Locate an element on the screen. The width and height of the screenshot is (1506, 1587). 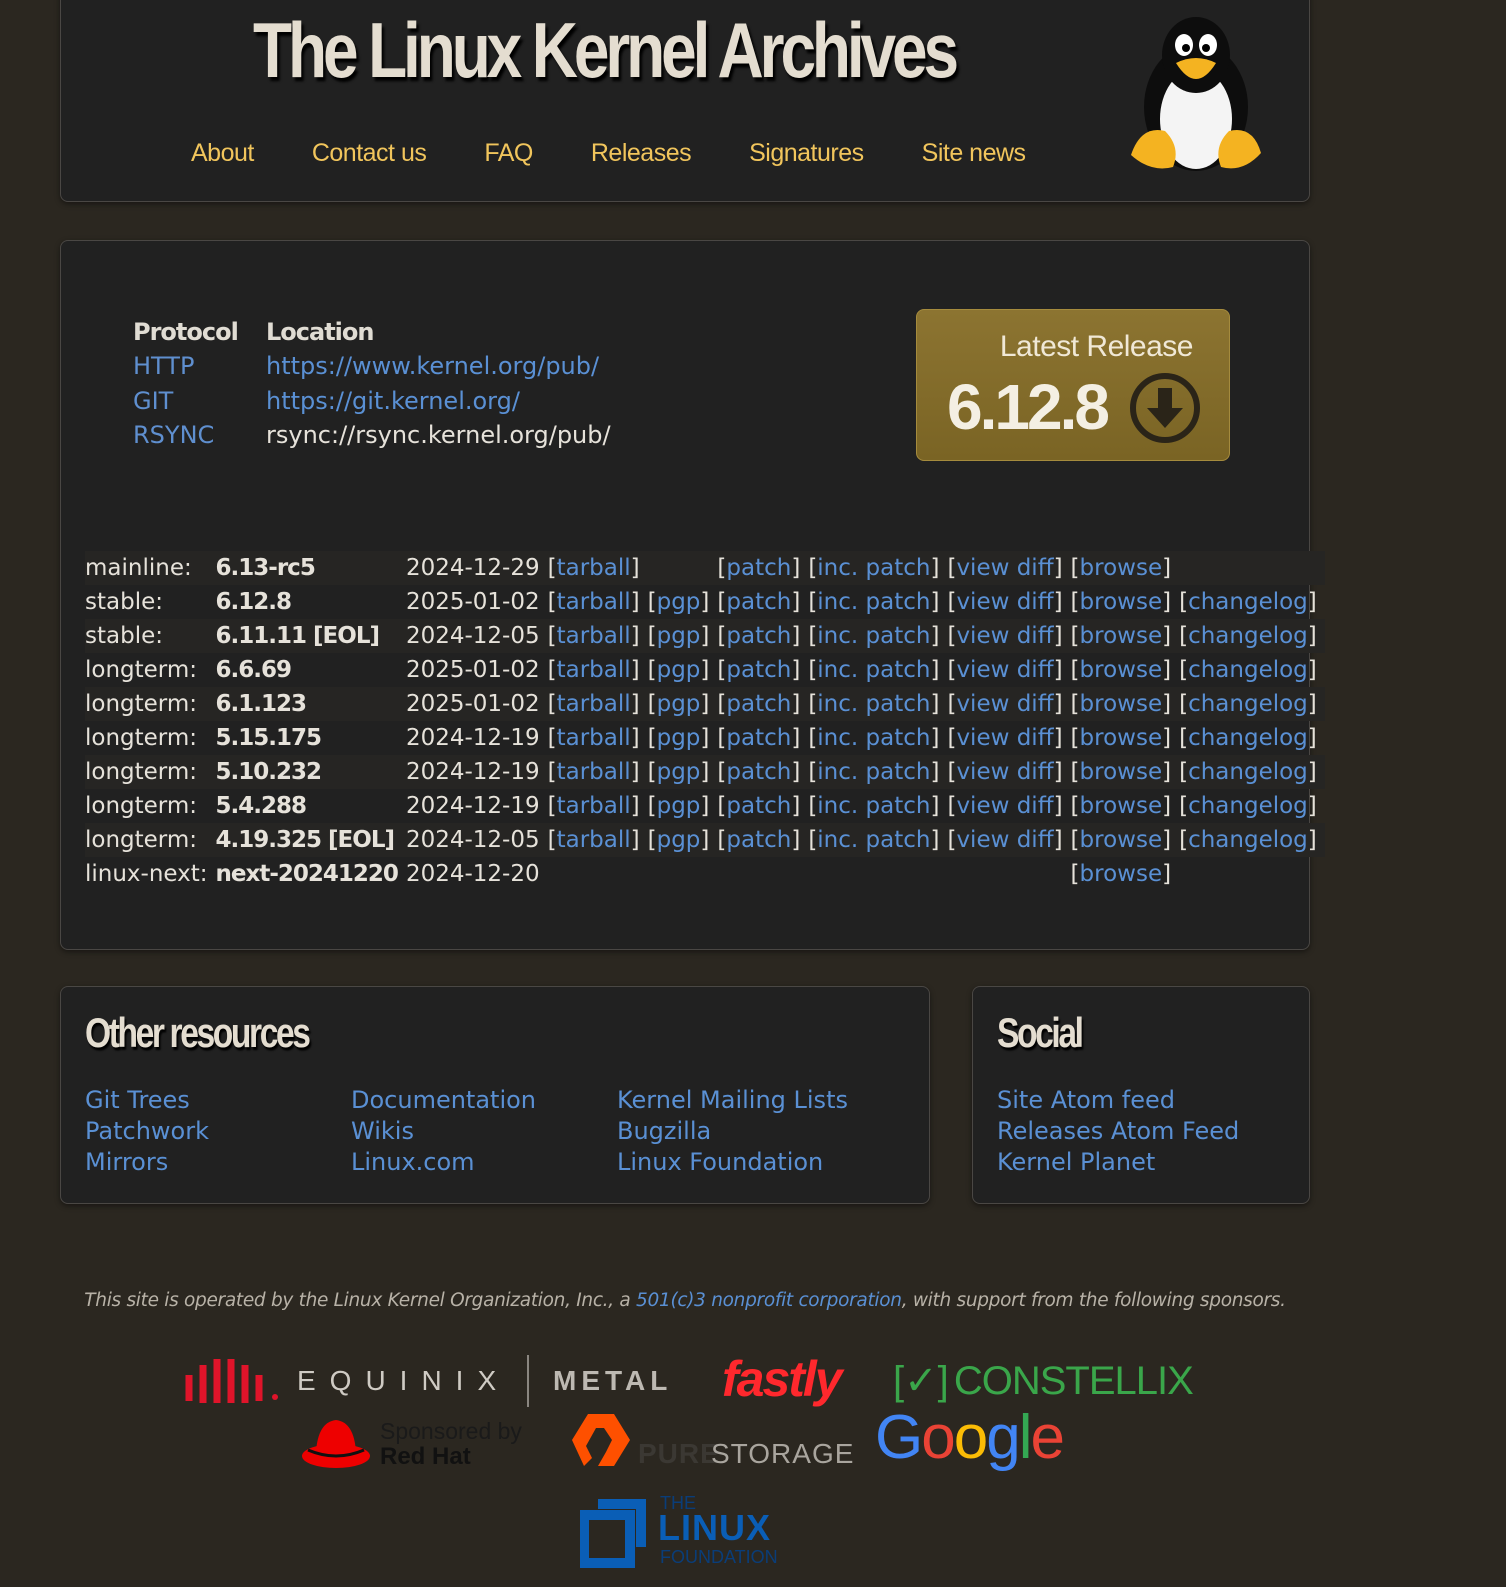
site-title: The Linux Kernel Archives is located at coordinates (606, 50).